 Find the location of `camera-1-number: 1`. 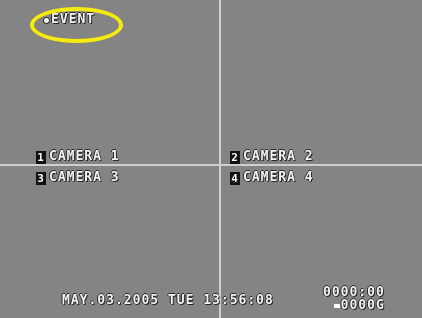

camera-1-number: 1 is located at coordinates (41, 157).